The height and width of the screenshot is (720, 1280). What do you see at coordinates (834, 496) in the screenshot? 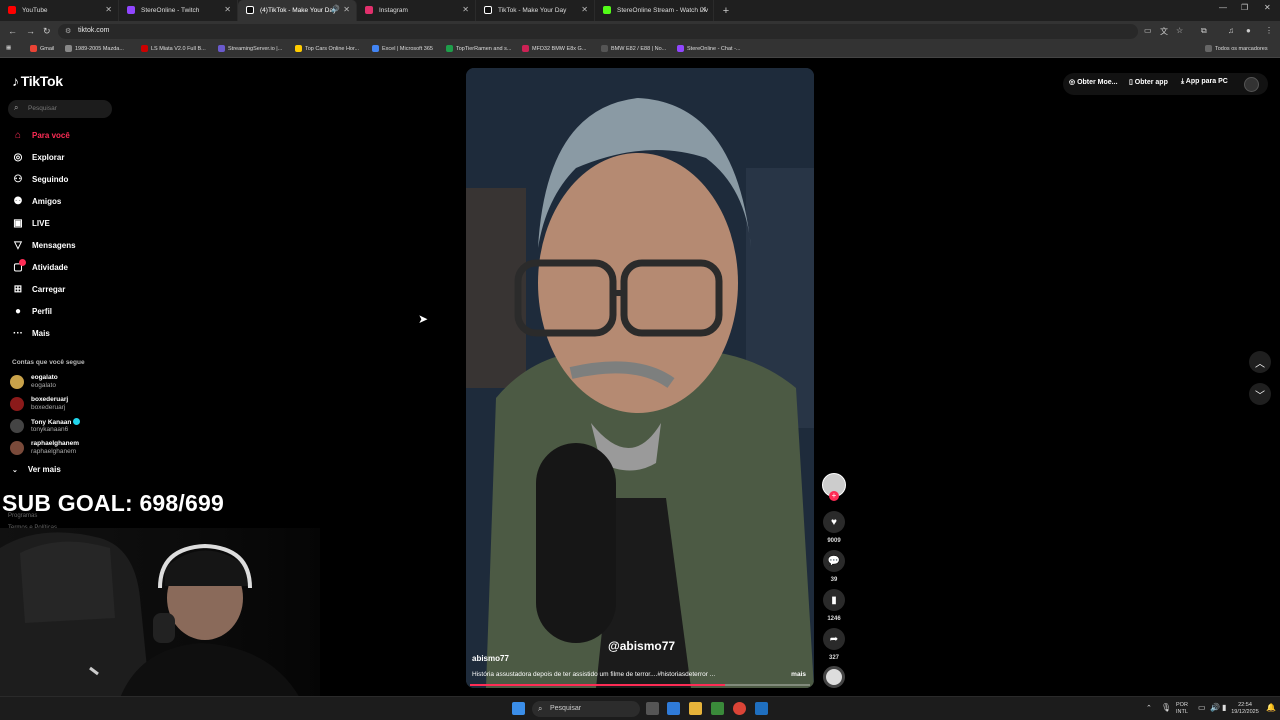
I see `follow-plus-icon: +` at bounding box center [834, 496].